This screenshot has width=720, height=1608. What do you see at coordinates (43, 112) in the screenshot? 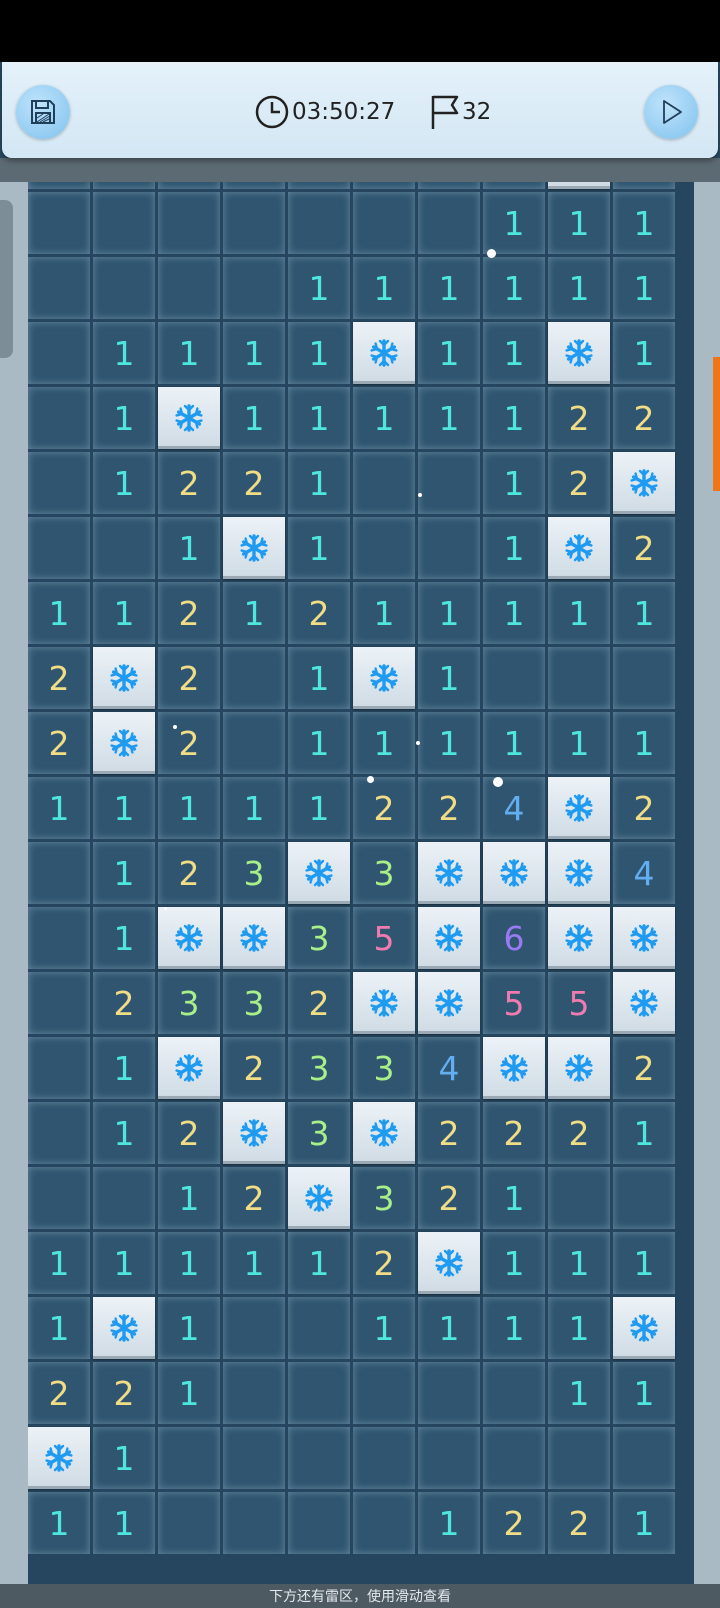
I see `save-button` at bounding box center [43, 112].